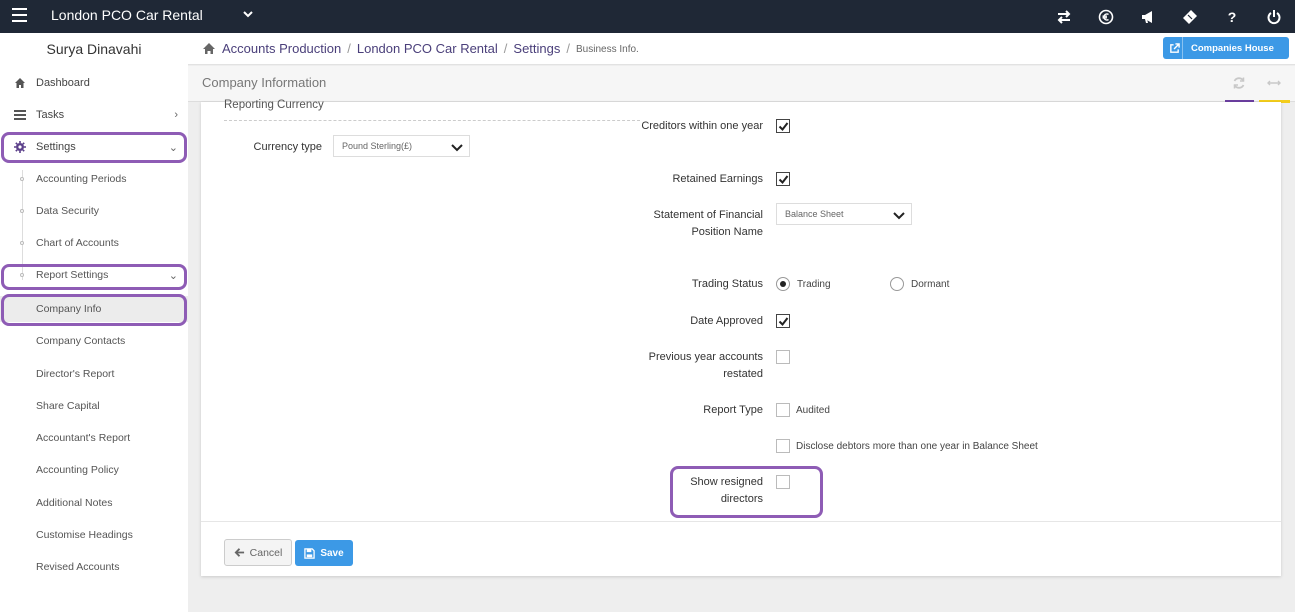  Describe the element at coordinates (84, 535) in the screenshot. I see `sidebar-subitem-label: Customise Headings` at that location.